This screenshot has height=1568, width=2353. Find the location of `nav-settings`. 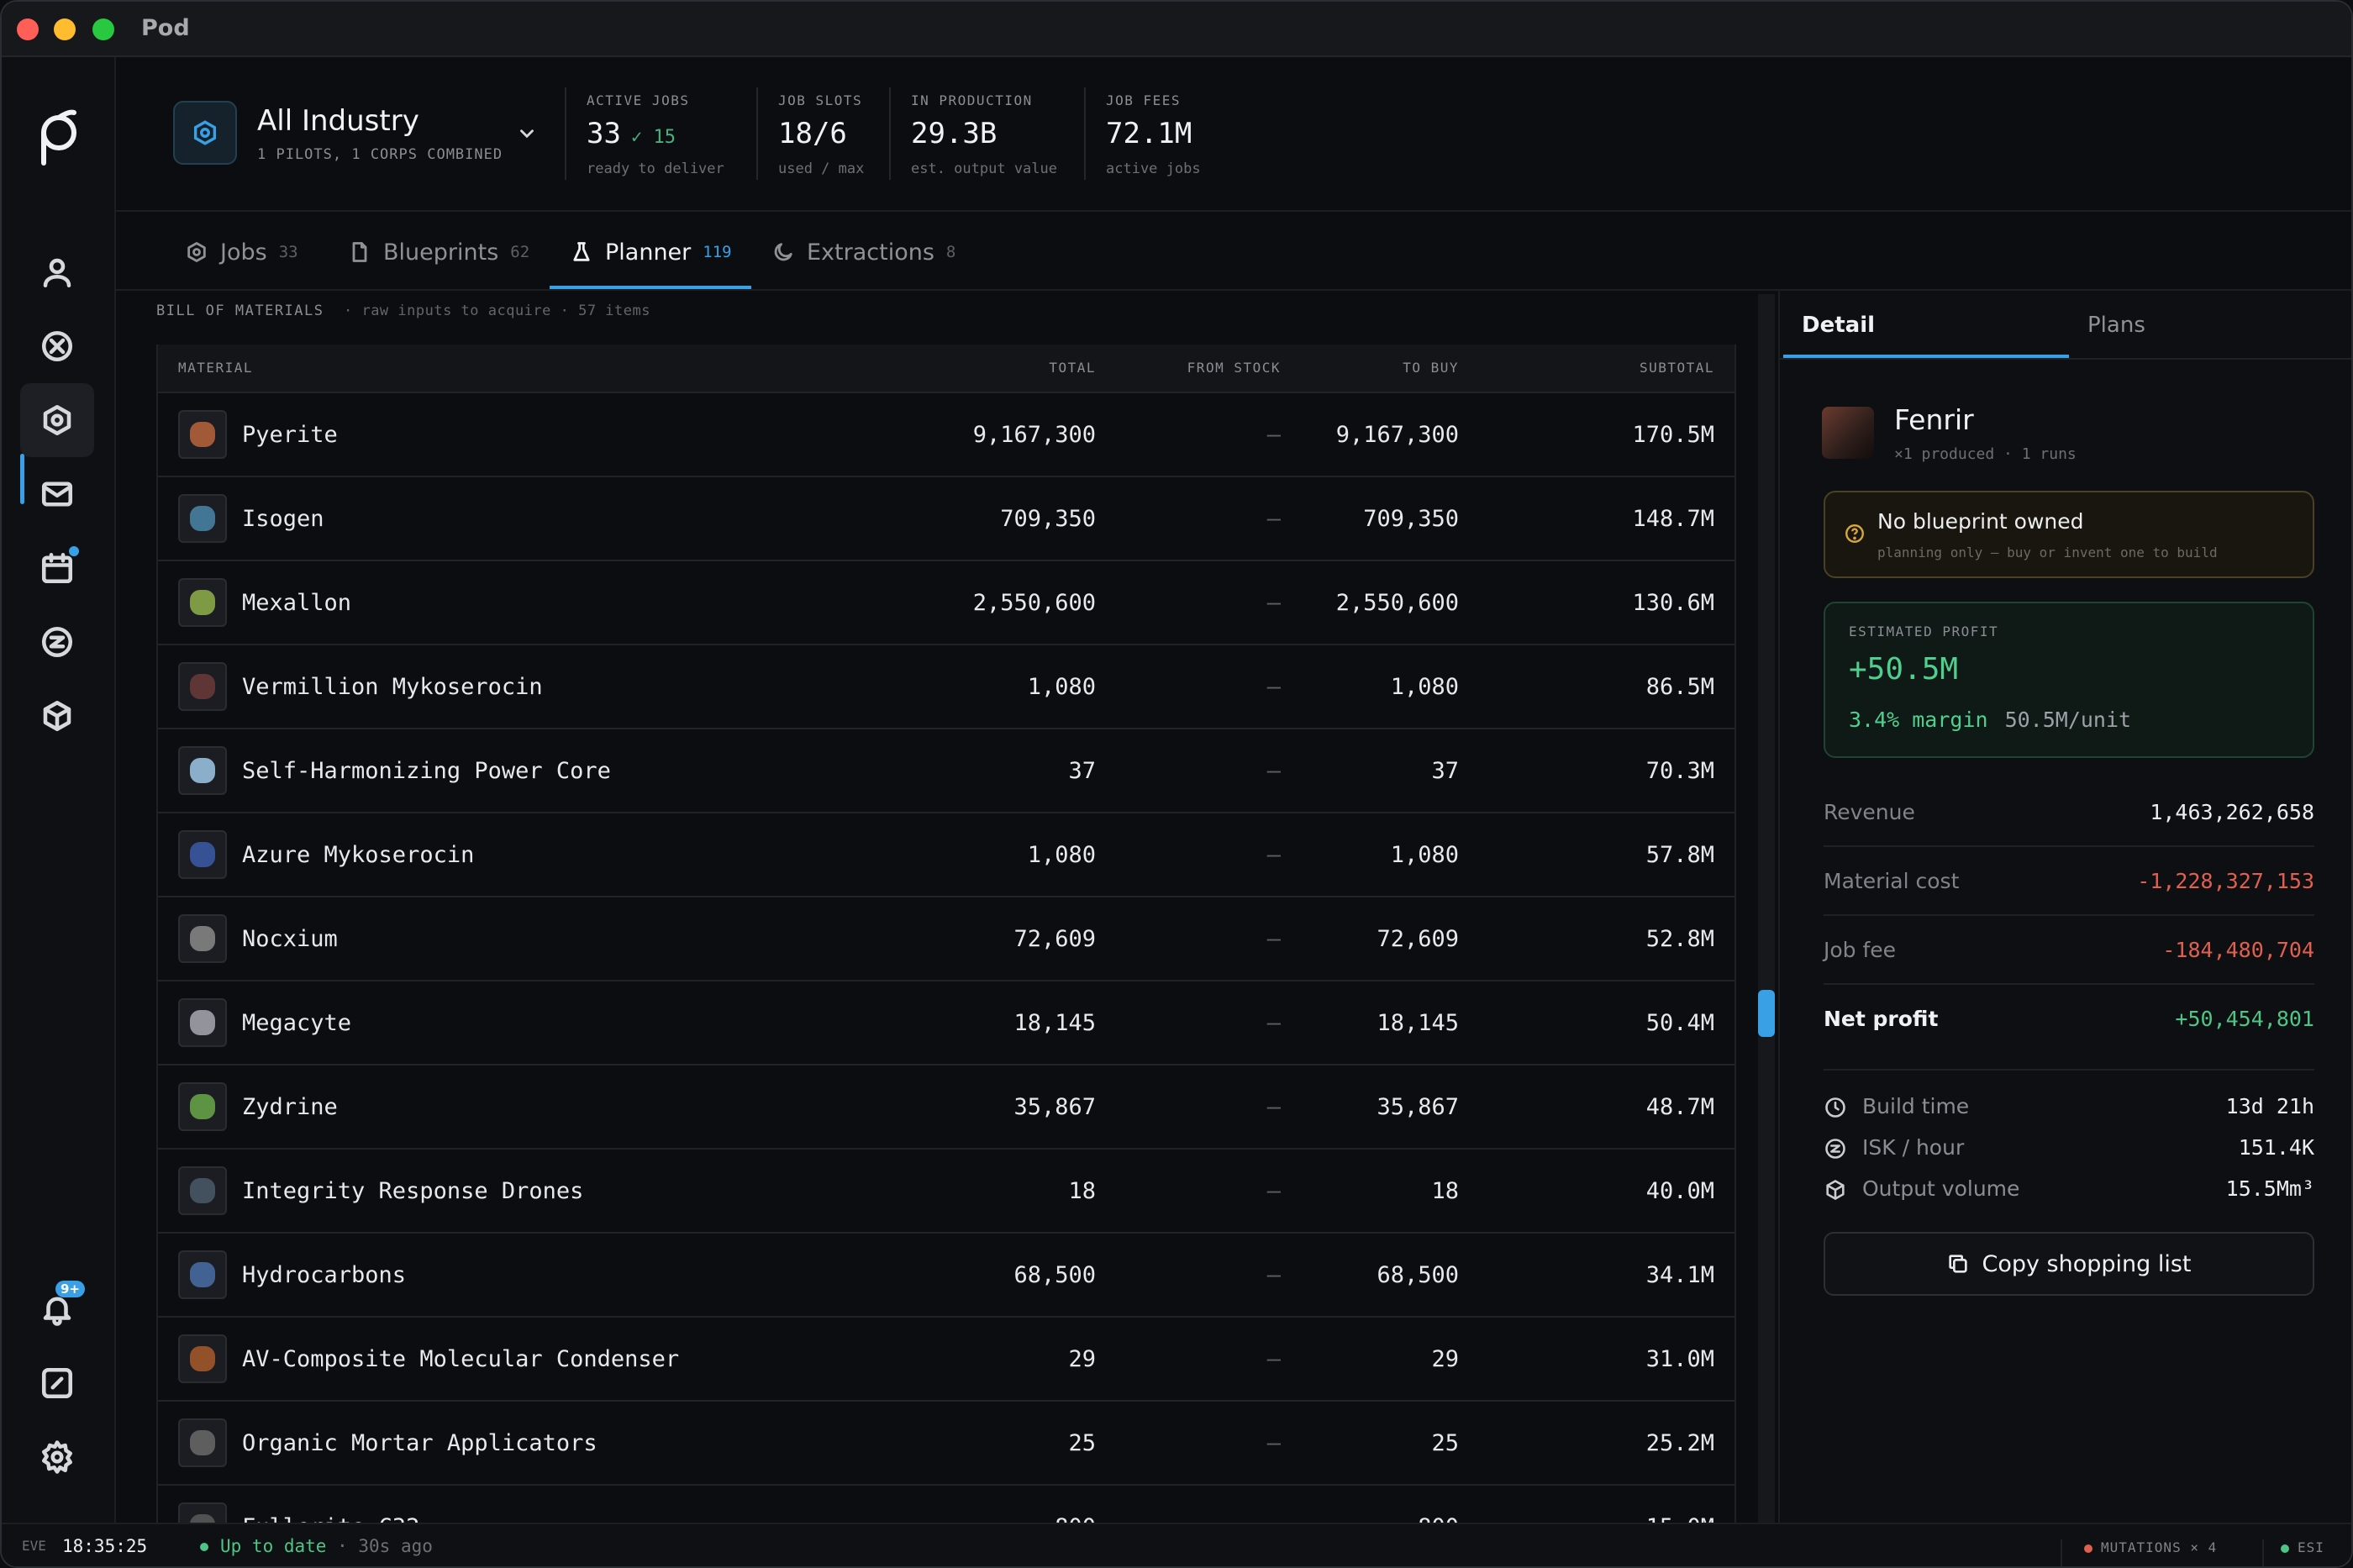

nav-settings is located at coordinates (57, 1457).